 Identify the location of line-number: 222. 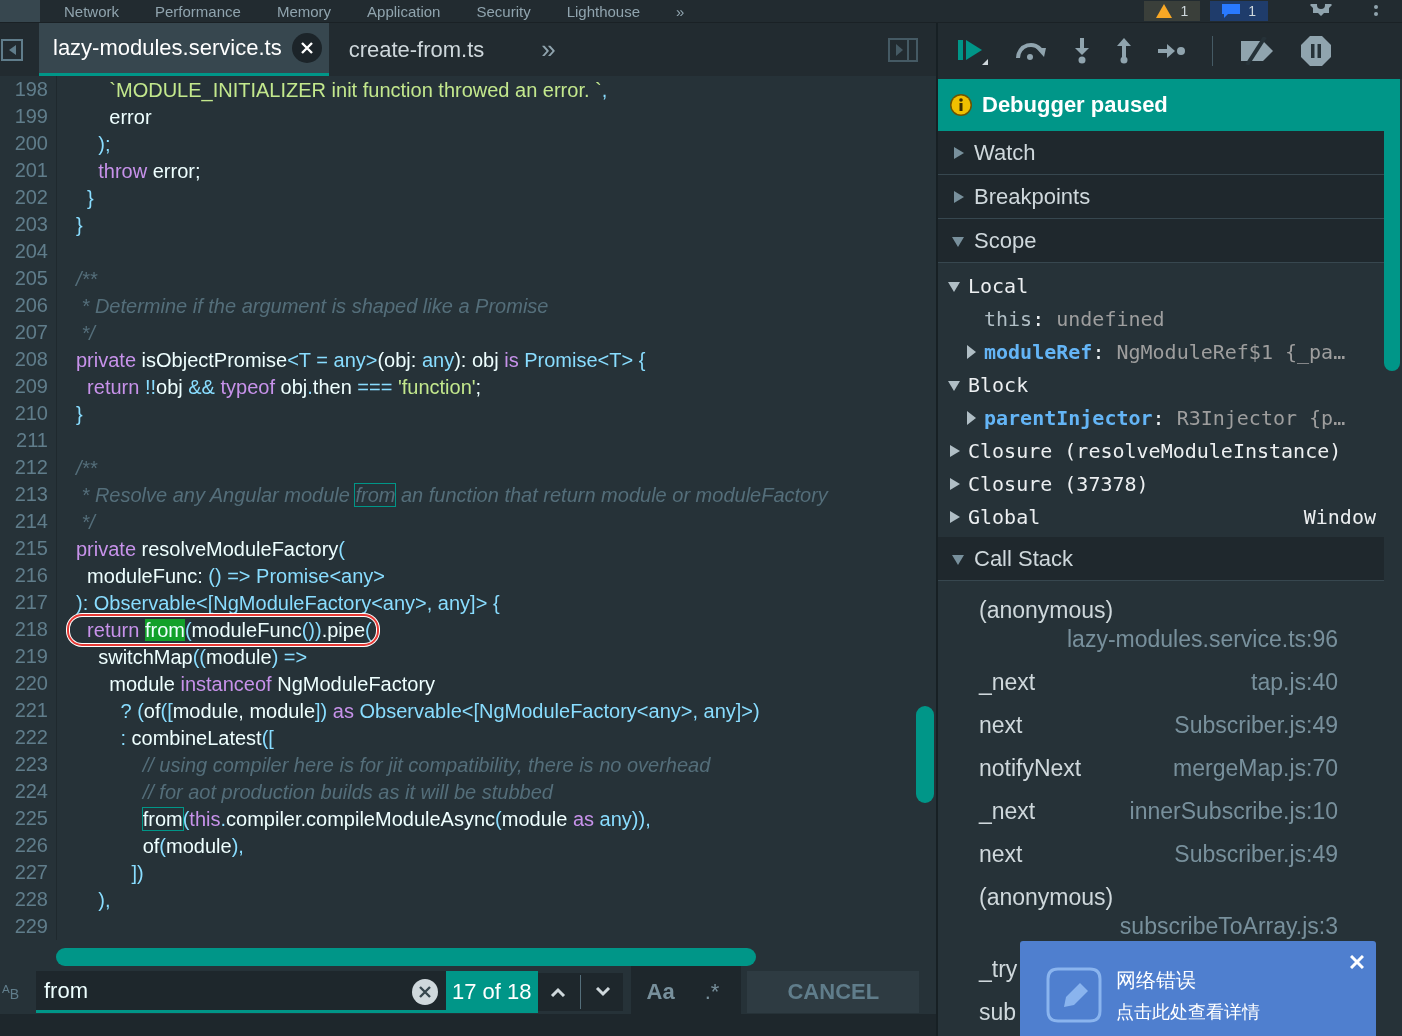
(28, 737).